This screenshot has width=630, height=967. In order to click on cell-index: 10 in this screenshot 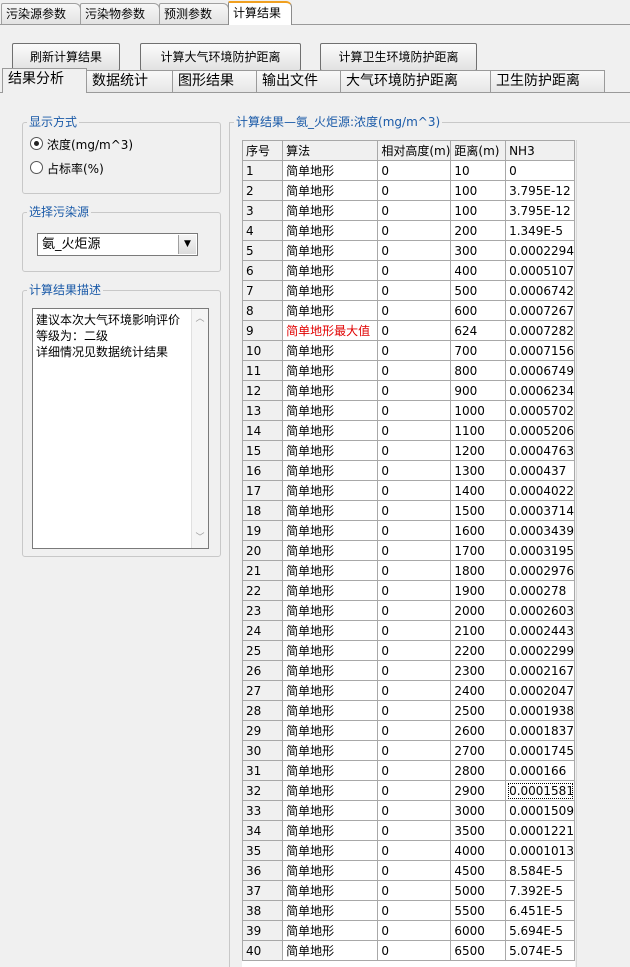, I will do `click(263, 350)`.